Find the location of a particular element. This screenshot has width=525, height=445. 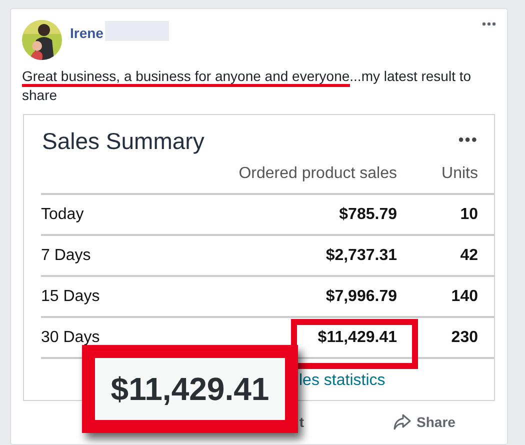

post-text: Great business, a business for anyone and everyone...my latest result to share is located at coordinates (247, 86).